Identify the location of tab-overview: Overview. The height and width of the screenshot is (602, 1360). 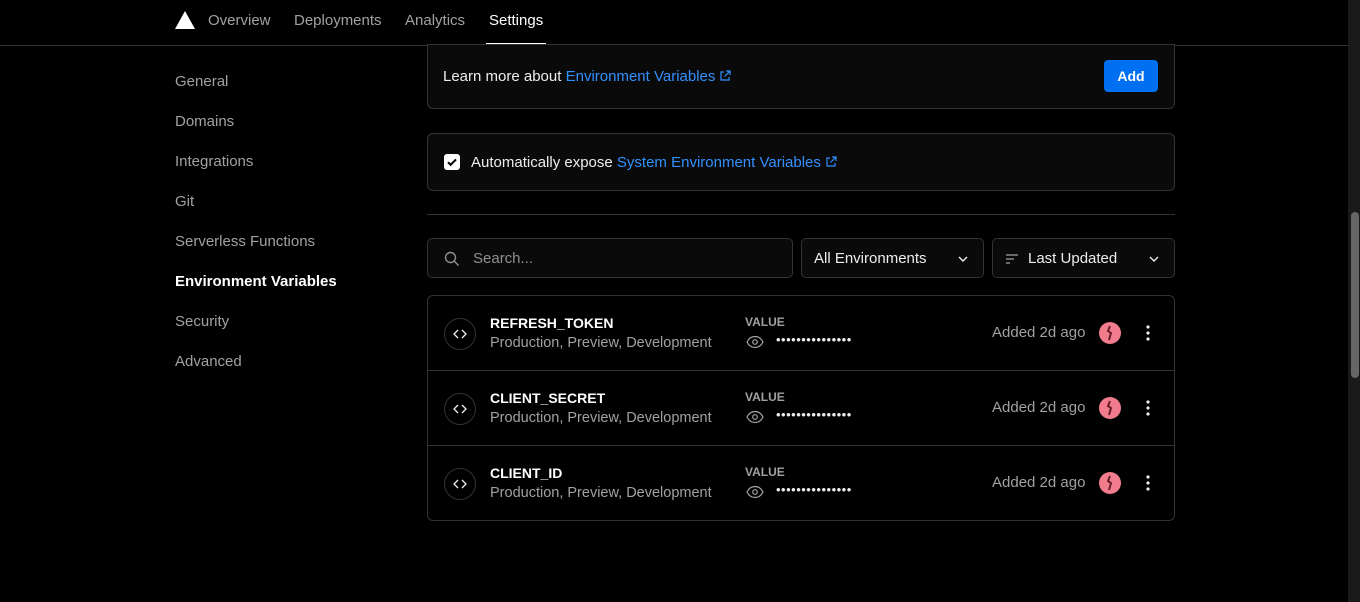
(239, 20).